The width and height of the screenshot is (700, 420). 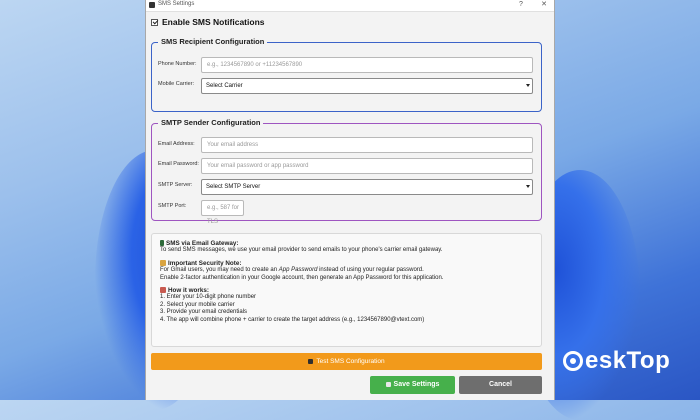 I want to click on enable-sms-checkbox, so click(x=154, y=22).